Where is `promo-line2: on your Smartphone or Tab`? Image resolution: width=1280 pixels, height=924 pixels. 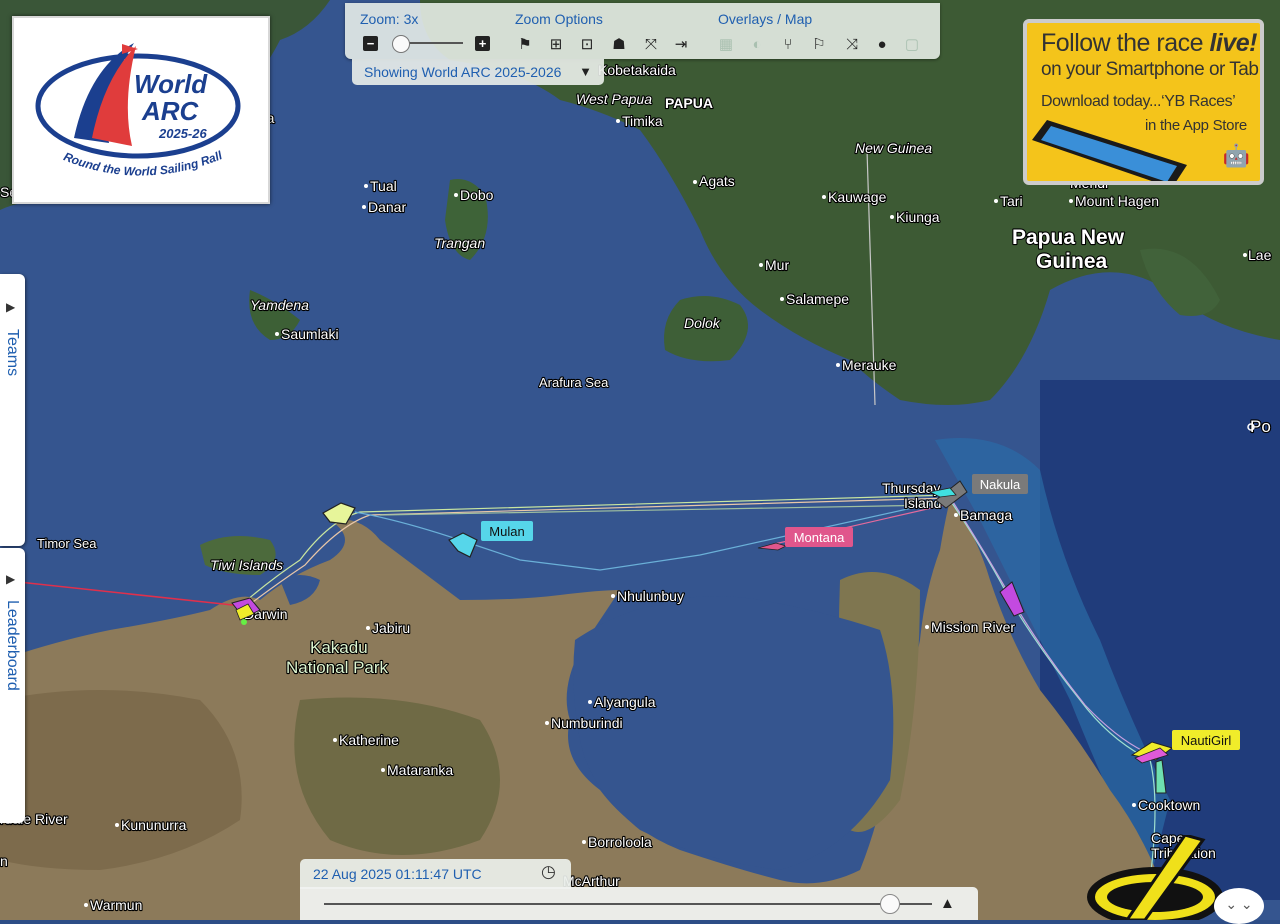 promo-line2: on your Smartphone or Tab is located at coordinates (1150, 69).